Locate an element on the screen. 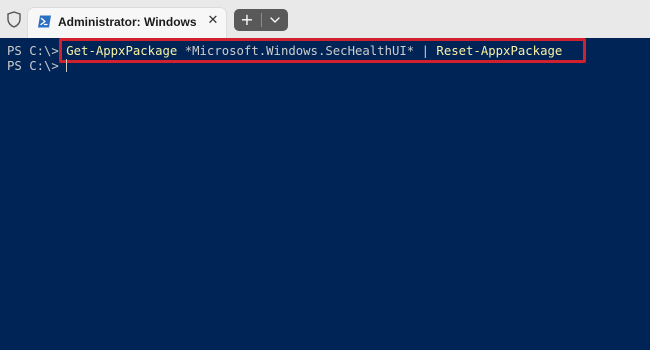 The width and height of the screenshot is (650, 350). pipe-operator: | is located at coordinates (425, 51).